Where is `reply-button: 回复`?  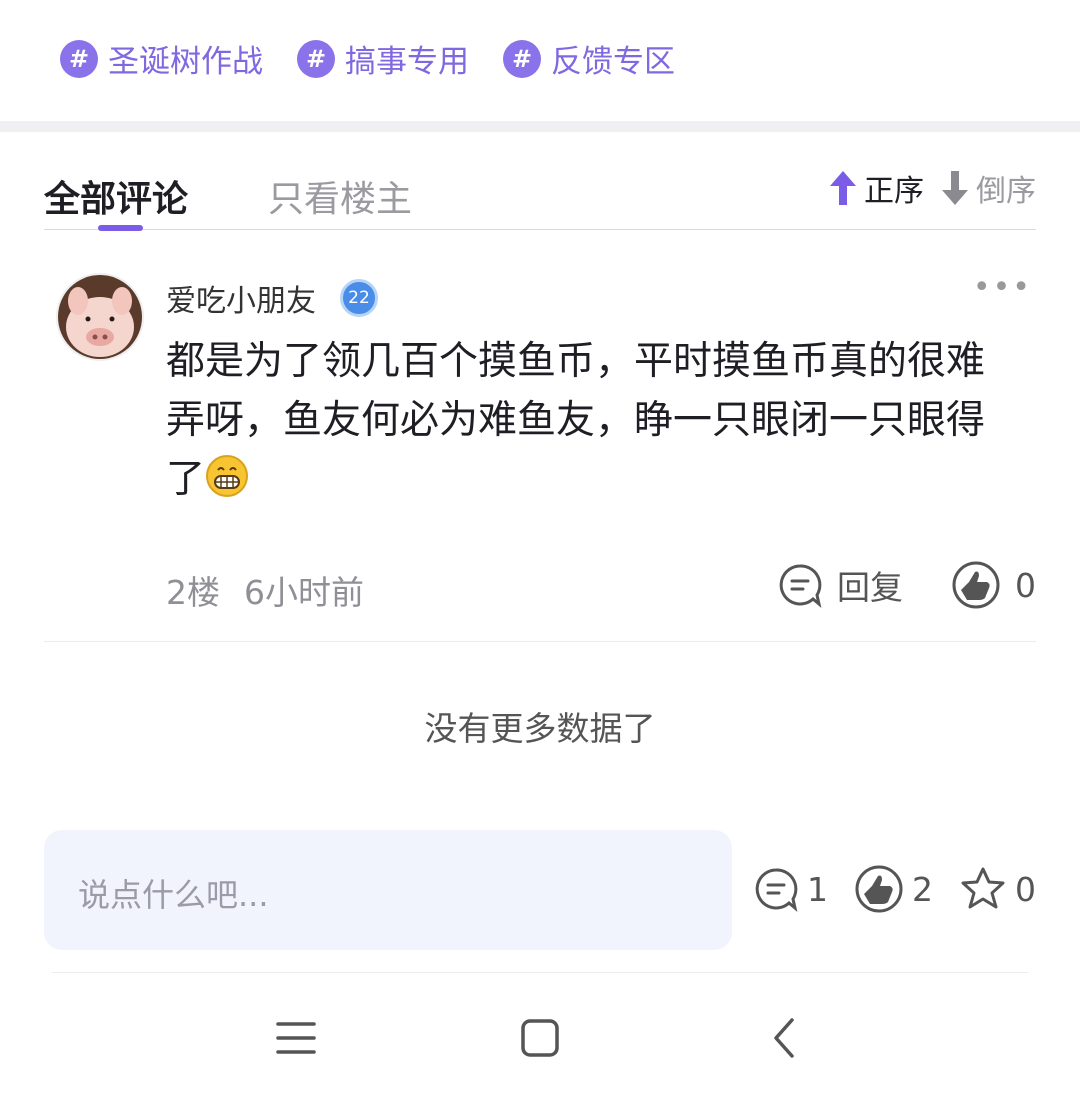
reply-button: 回复 is located at coordinates (840, 585).